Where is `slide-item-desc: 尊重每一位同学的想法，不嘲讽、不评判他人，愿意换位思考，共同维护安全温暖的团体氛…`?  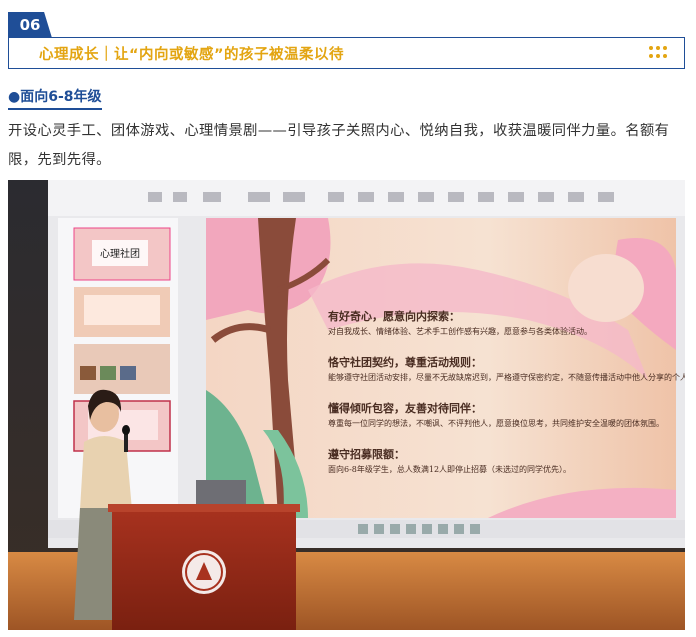 slide-item-desc: 尊重每一位同学的想法，不嘲讽、不评判他人，愿意换位思考，共同维护安全温暖的团体氛… is located at coordinates (496, 423).